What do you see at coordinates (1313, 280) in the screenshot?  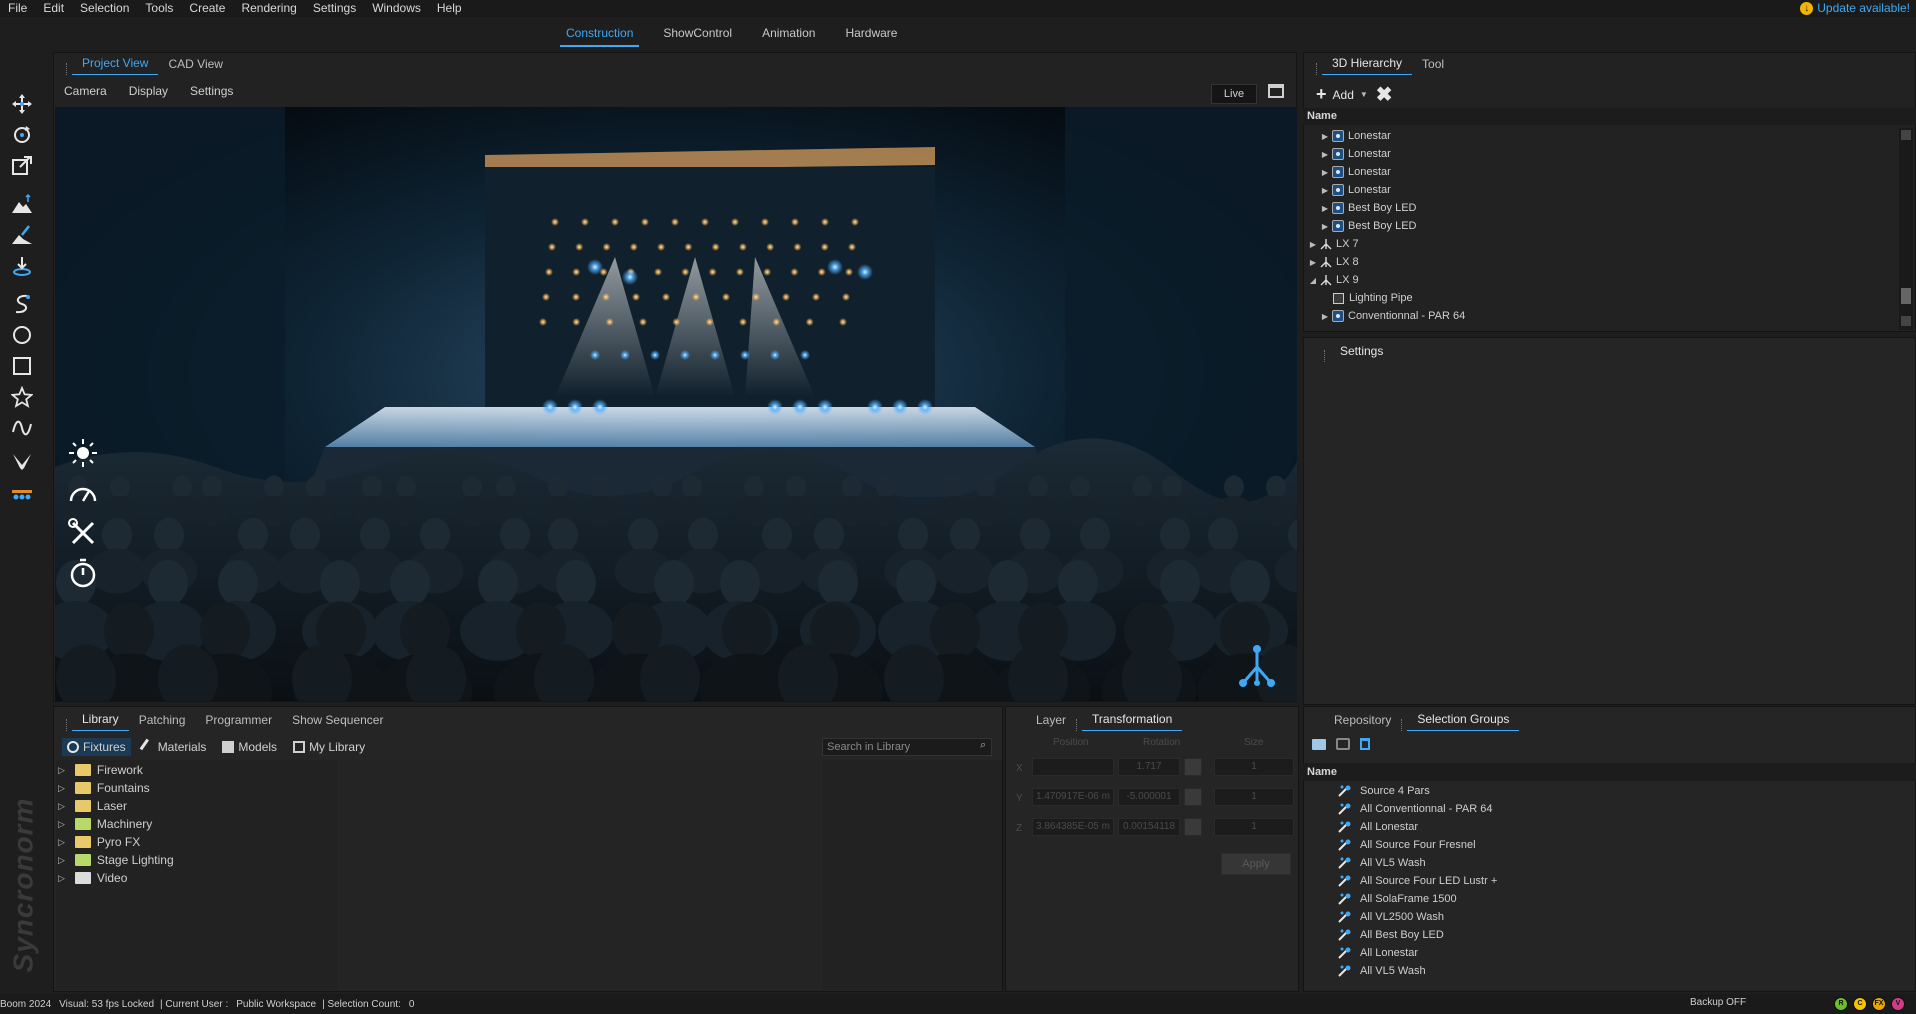 I see `collapse-arrow-icon: ◢` at bounding box center [1313, 280].